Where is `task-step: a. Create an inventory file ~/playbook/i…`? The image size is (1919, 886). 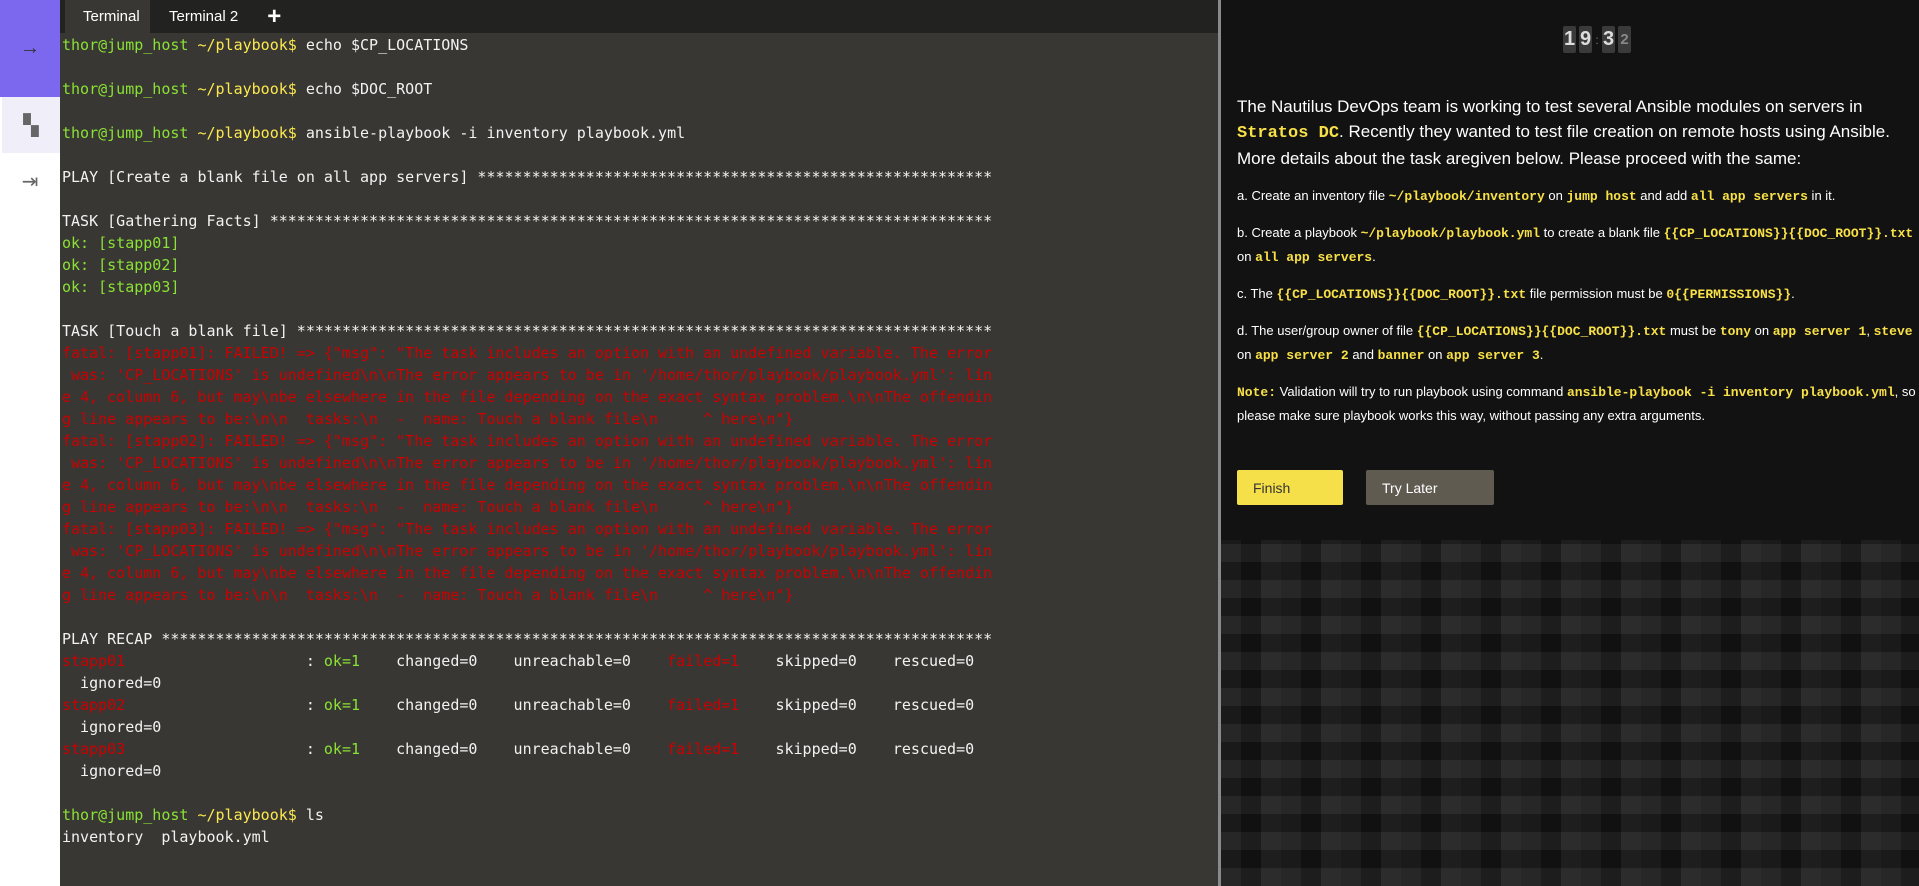 task-step: a. Create an inventory file ~/playbook/i… is located at coordinates (1577, 196).